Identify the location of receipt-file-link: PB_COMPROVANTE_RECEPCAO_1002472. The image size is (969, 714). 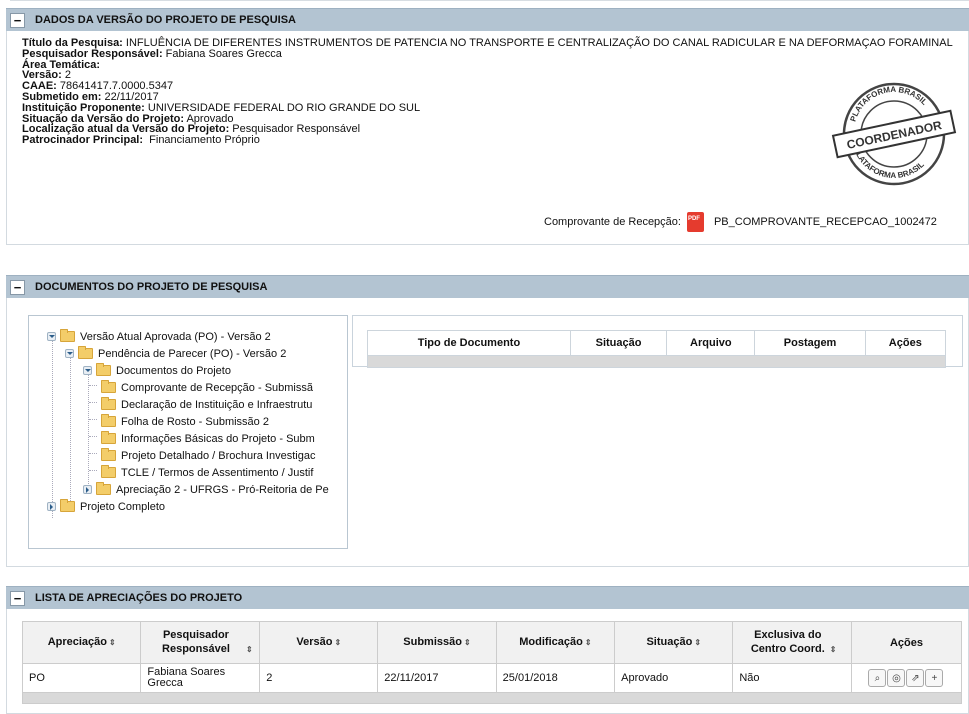
(825, 222).